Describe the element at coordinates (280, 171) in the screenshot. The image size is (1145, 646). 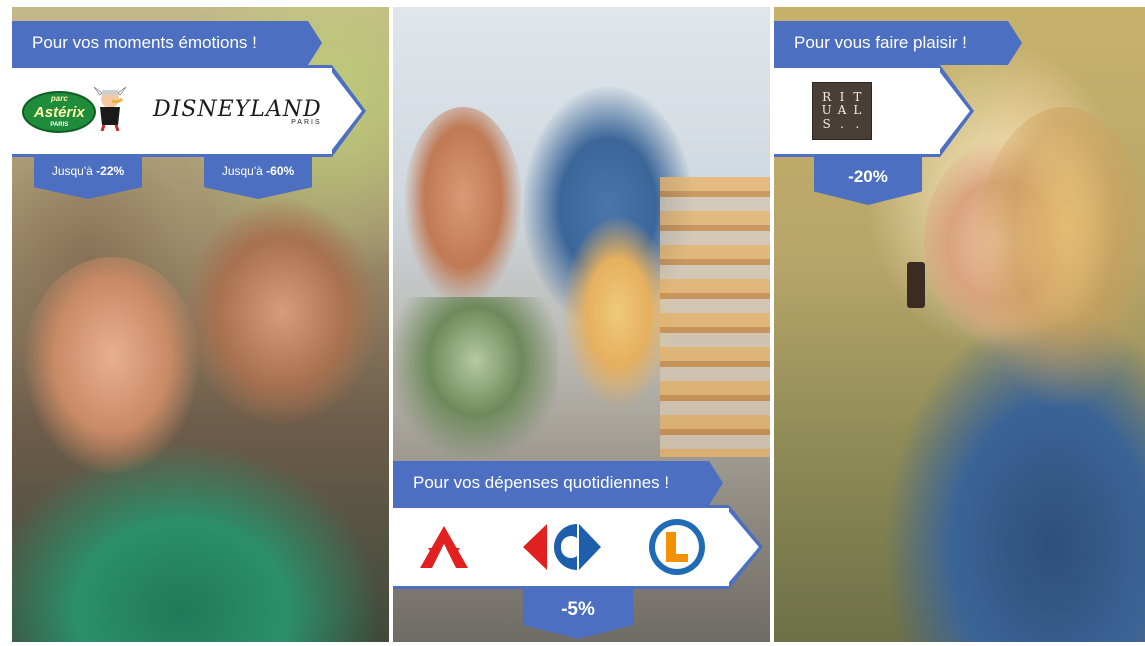
I see `disney-discount-value: -60%` at that location.